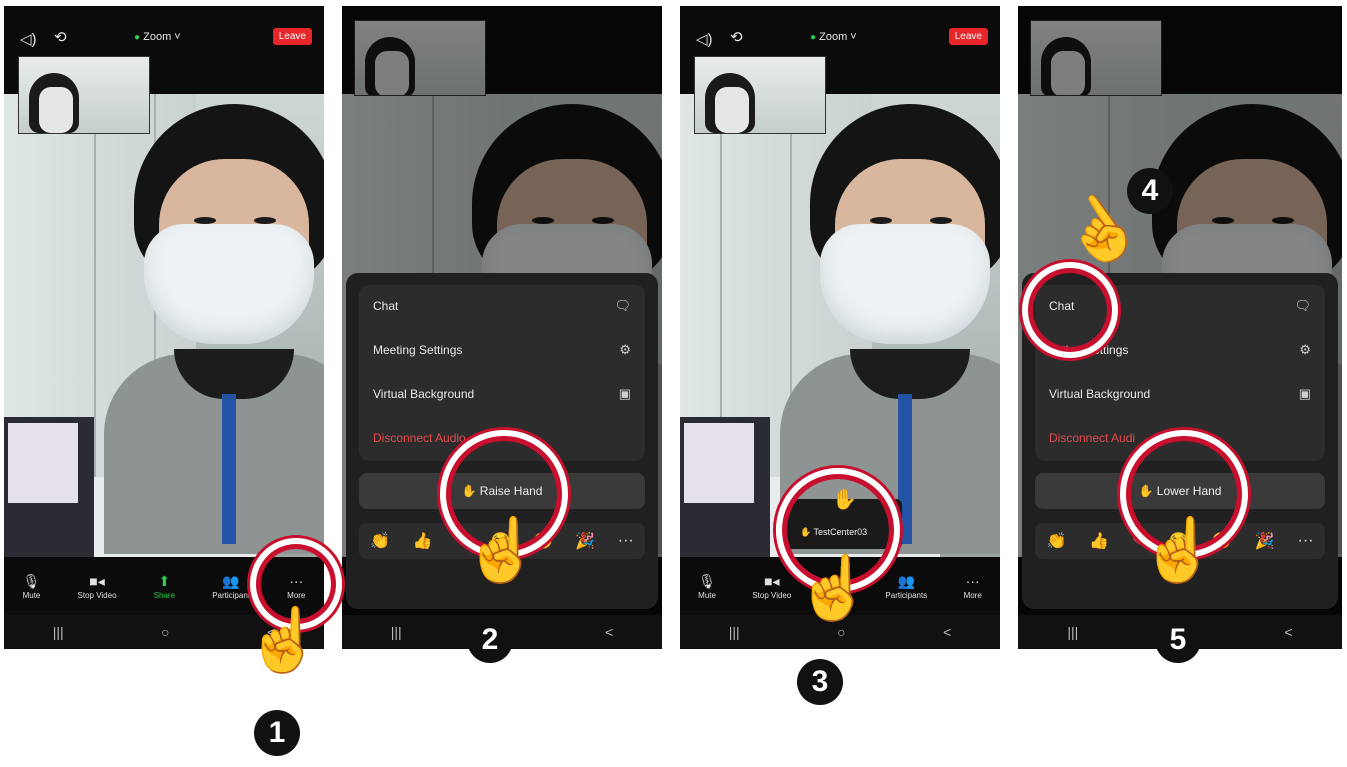 This screenshot has width=1347, height=767. I want to click on step-number-3: 3, so click(820, 682).